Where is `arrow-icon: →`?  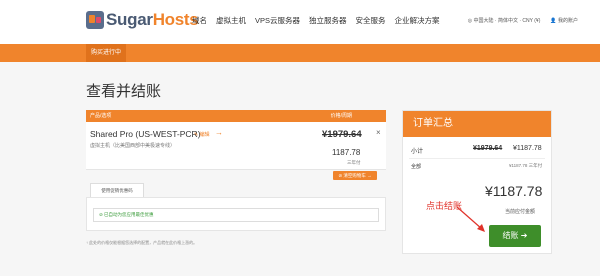
arrow-icon: → is located at coordinates (219, 132).